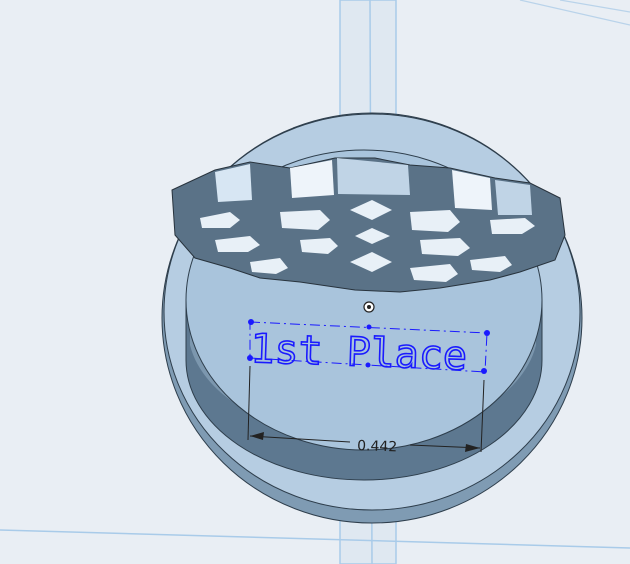 This screenshot has height=564, width=630. Describe the element at coordinates (359, 353) in the screenshot. I see `sketch-text: 1st Place` at that location.